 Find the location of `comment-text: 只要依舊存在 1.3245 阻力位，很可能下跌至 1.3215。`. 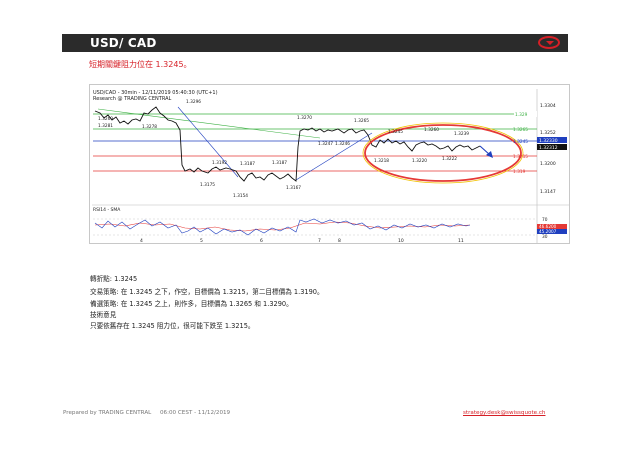

comment-text: 只要依舊存在 1.3245 阻力位，很可能下跌至 1.3215。 is located at coordinates (172, 326).